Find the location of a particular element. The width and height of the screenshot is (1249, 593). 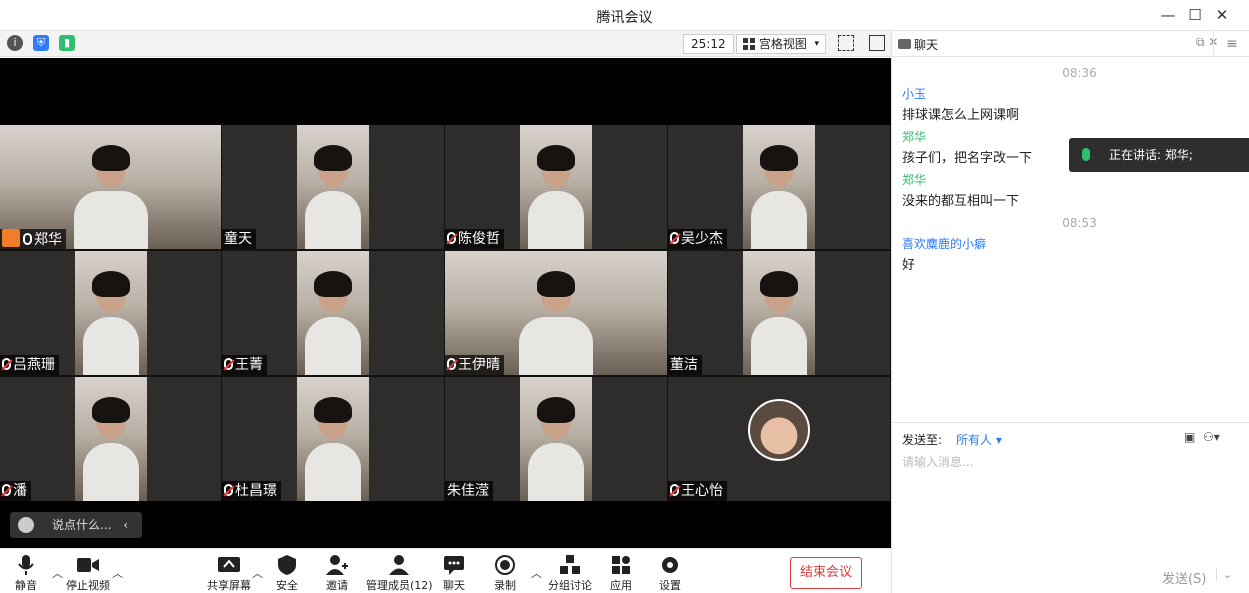

participant-name: 董洁 is located at coordinates (684, 365).